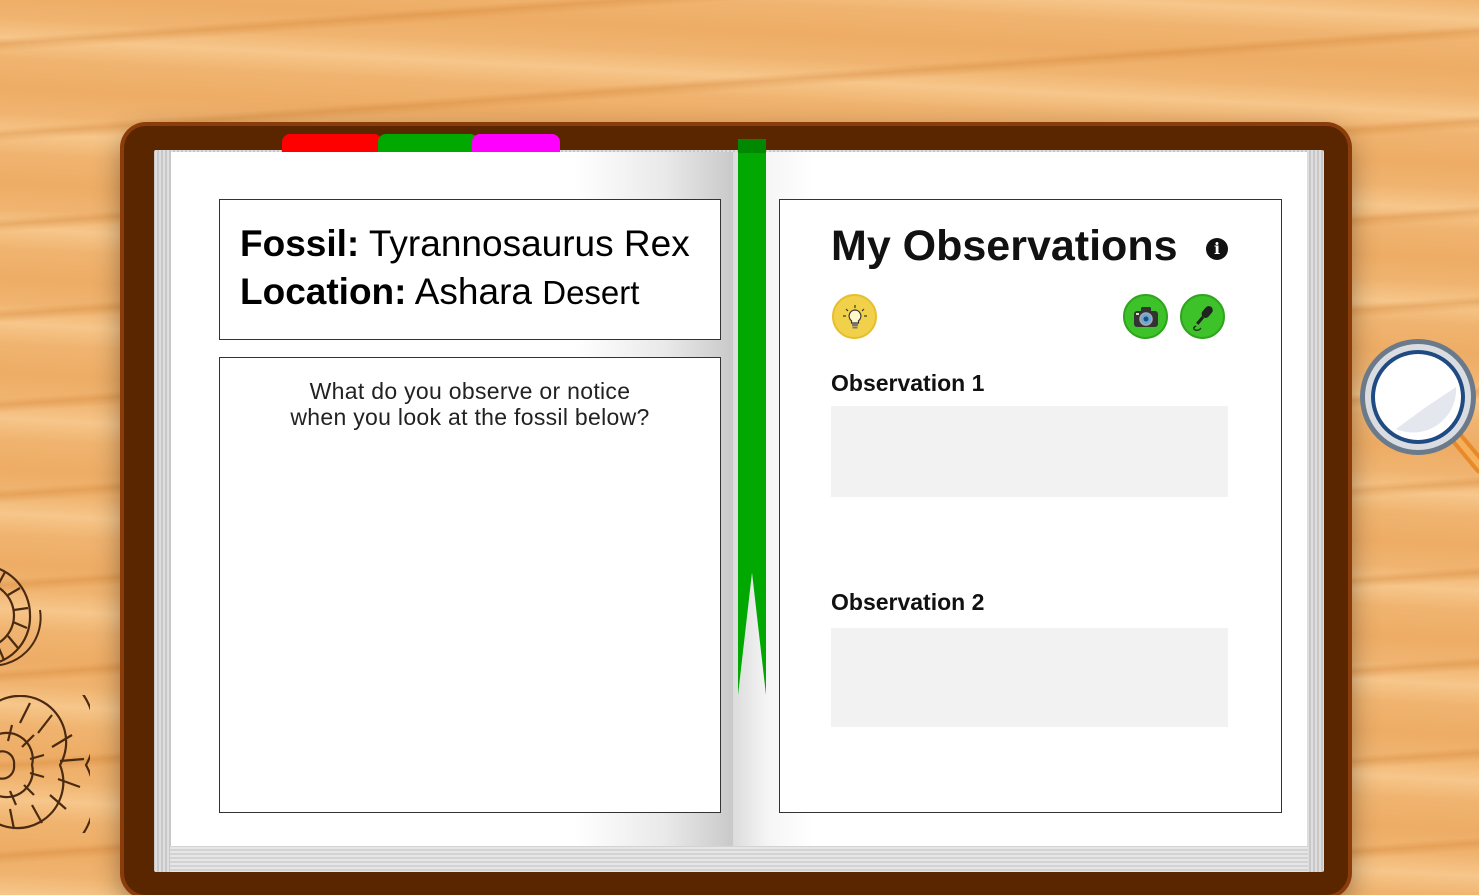 The width and height of the screenshot is (1479, 895). I want to click on observation-2-label: Observation 2, so click(908, 602).